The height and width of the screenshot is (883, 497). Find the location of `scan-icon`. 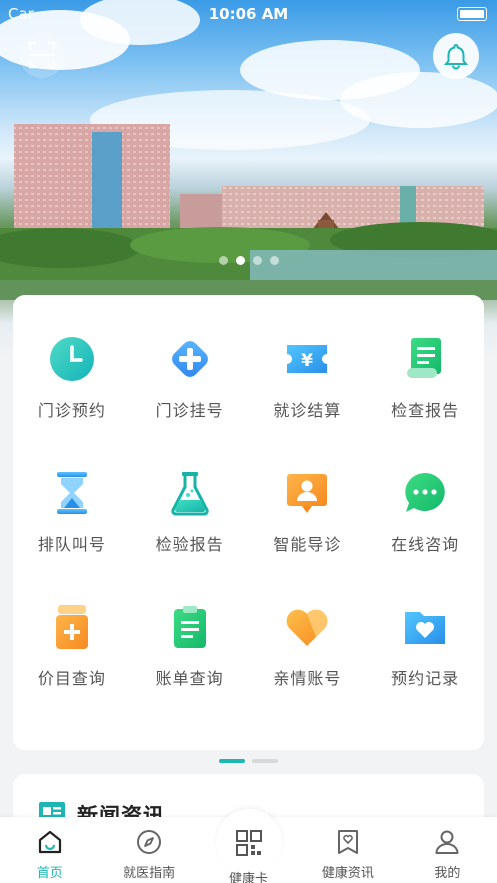

scan-icon is located at coordinates (42, 55).